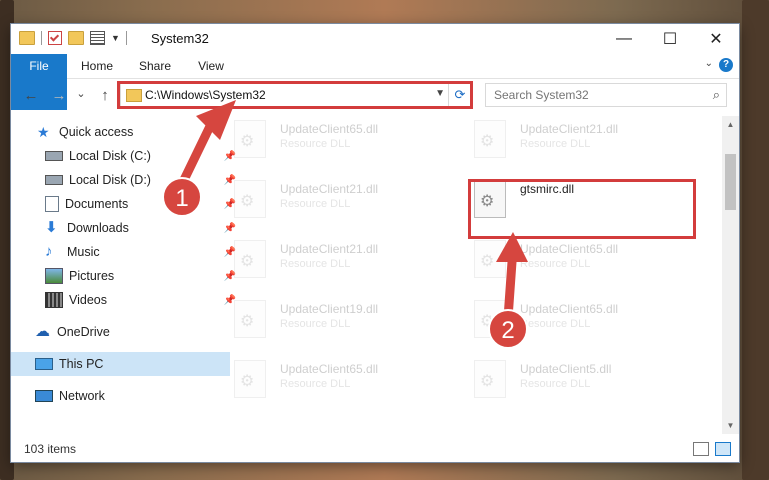  What do you see at coordinates (207, 143) in the screenshot?
I see `arrow-to-address-bar` at bounding box center [207, 143].